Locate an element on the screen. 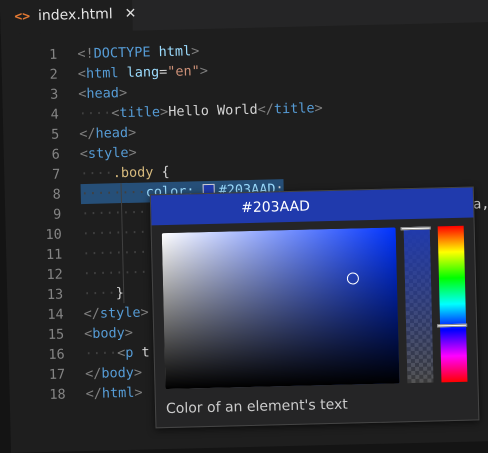 Image resolution: width=488 pixels, height=453 pixels. code-text: </head> is located at coordinates (107, 133).